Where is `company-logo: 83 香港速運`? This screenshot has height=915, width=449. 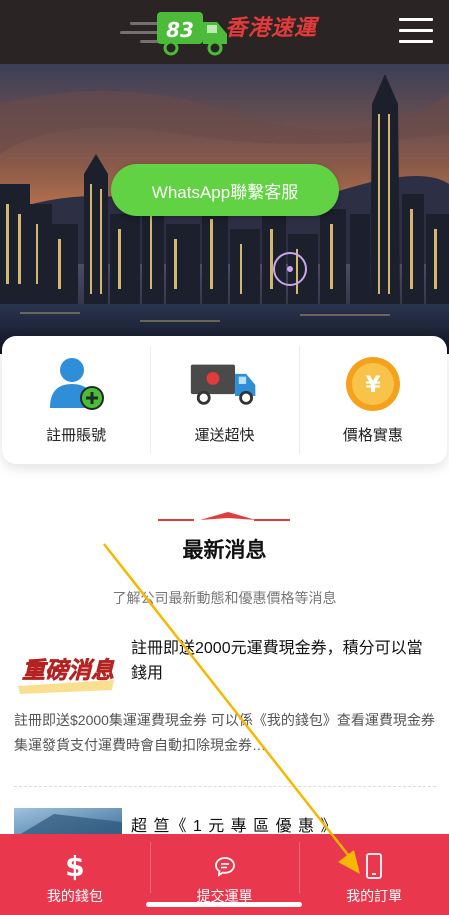
company-logo: 83 香港速運 is located at coordinates (275, 32).